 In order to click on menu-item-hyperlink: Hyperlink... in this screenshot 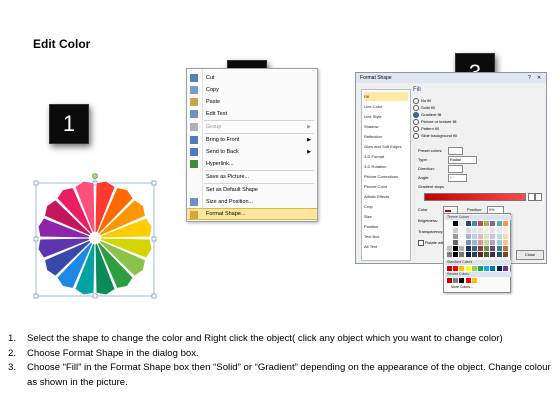, I will do `click(252, 164)`.